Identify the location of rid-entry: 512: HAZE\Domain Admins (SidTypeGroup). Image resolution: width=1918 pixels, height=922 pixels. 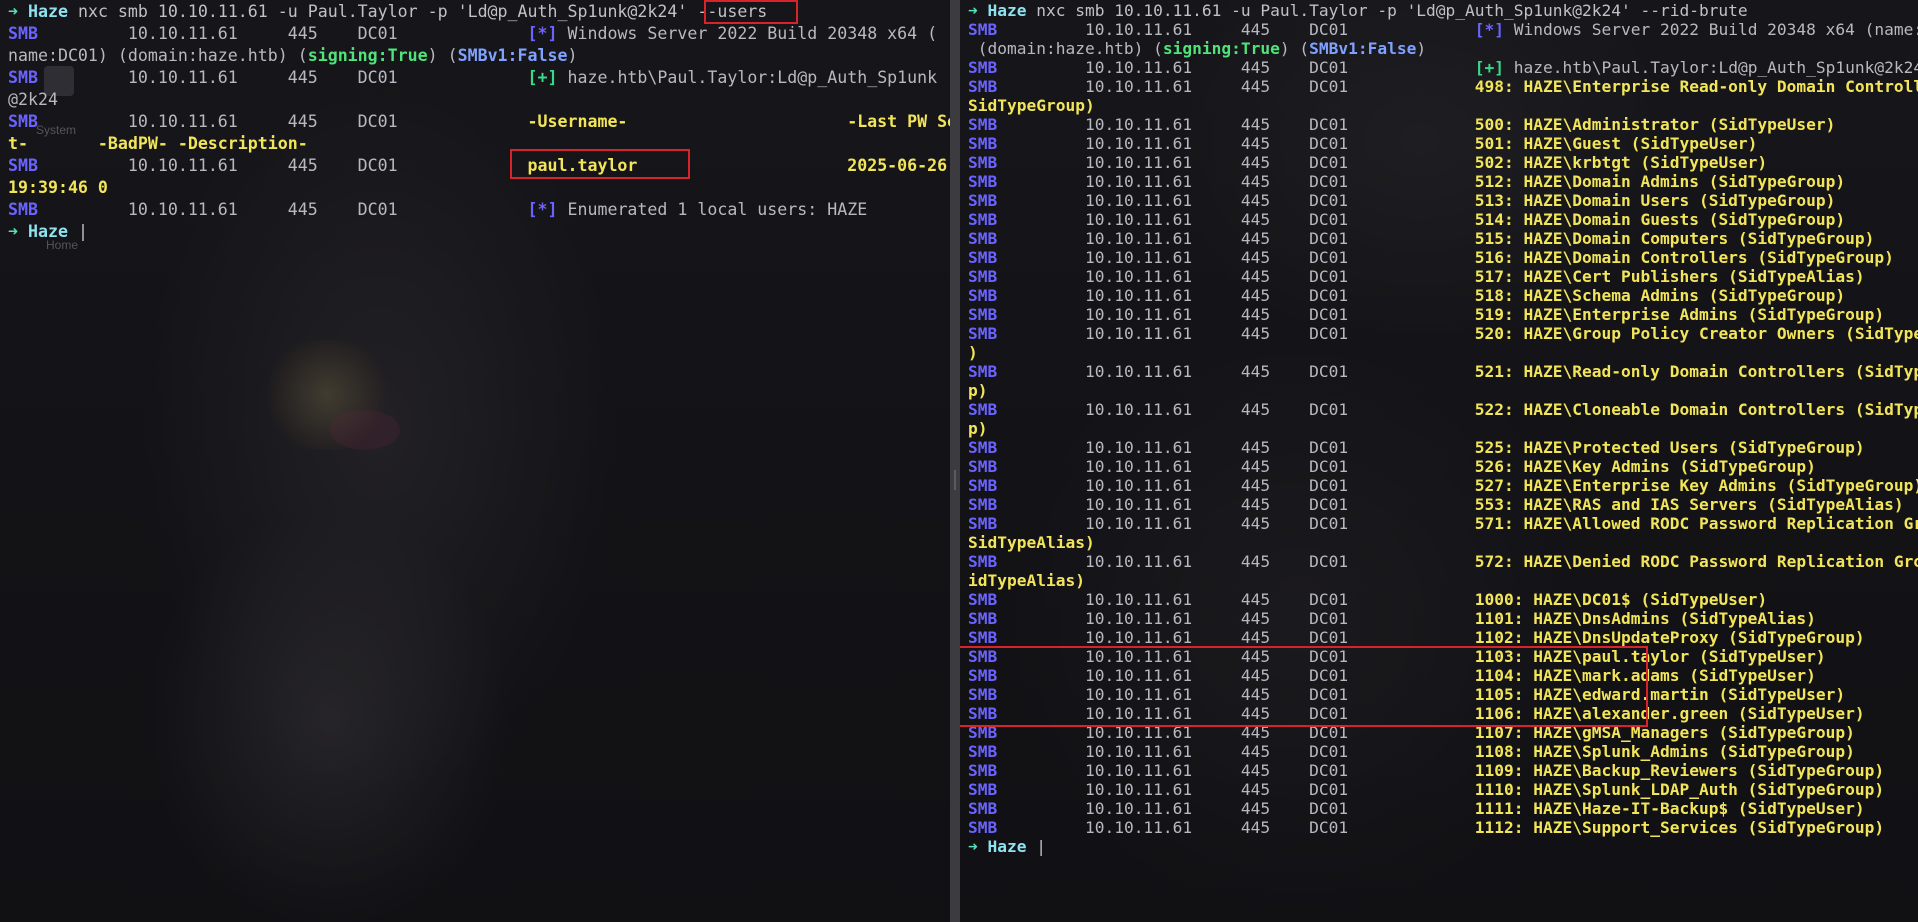
(1660, 181).